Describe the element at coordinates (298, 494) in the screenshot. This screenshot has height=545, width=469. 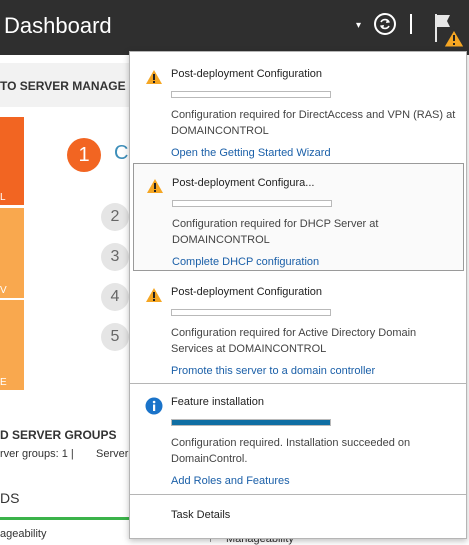
I see `divider` at that location.